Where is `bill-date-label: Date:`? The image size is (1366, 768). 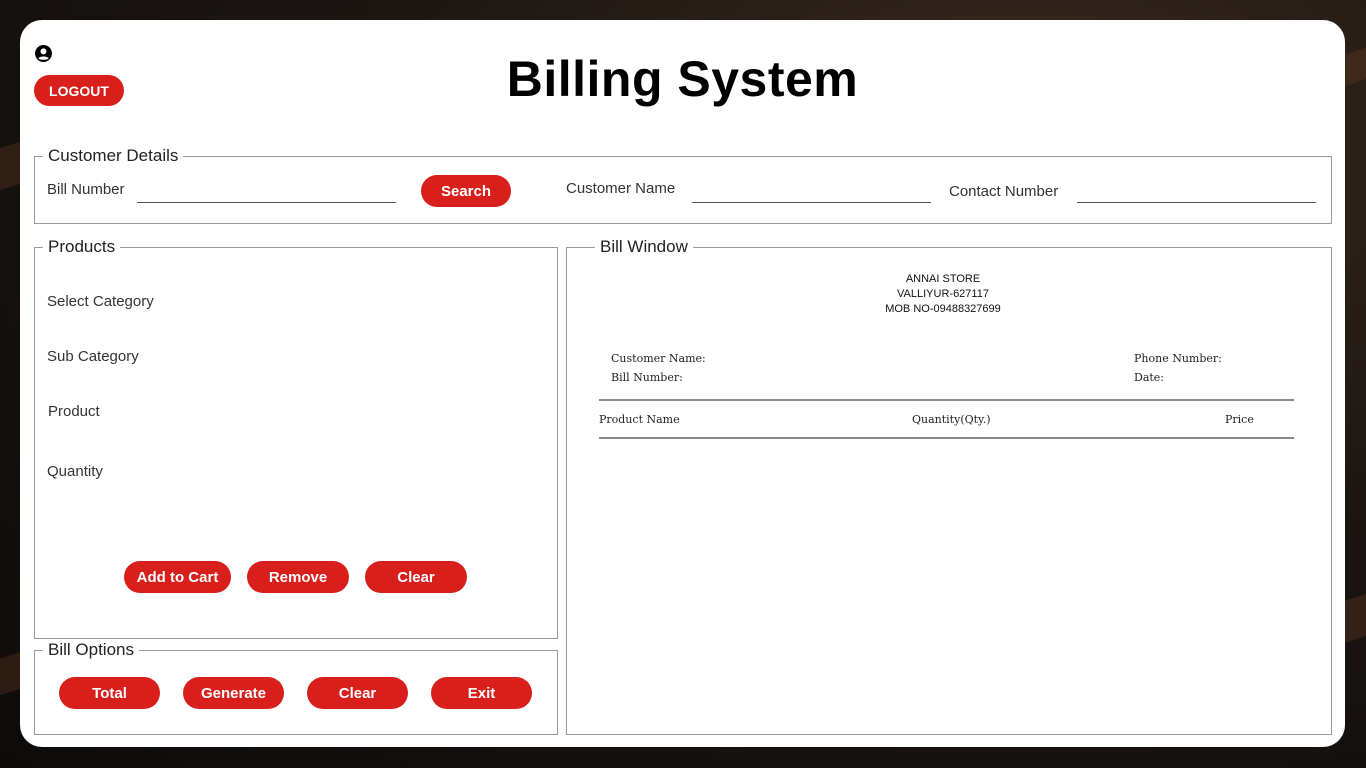
bill-date-label: Date: is located at coordinates (1149, 377).